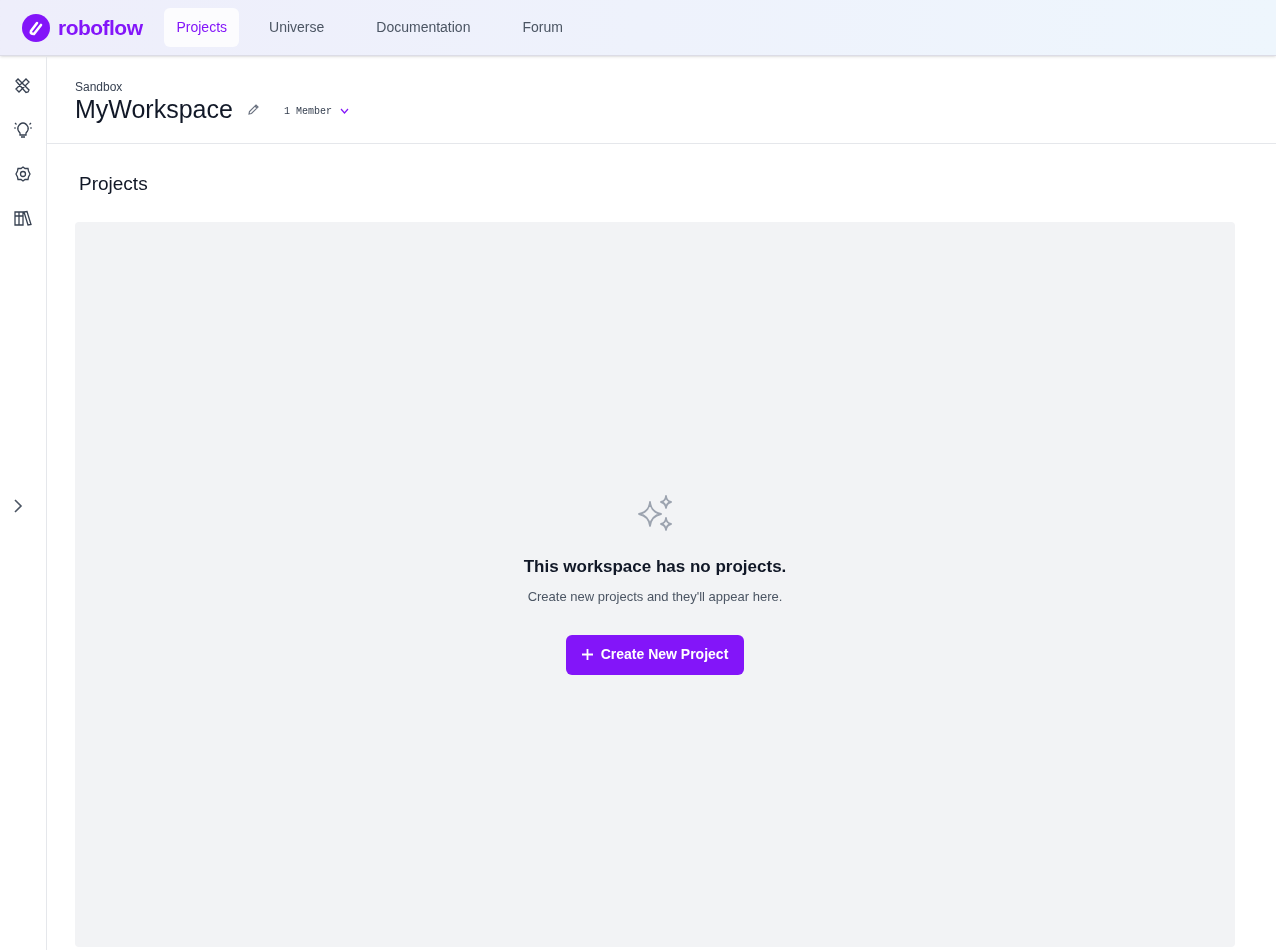  I want to click on workspace-plan: Sandbox, so click(99, 87).